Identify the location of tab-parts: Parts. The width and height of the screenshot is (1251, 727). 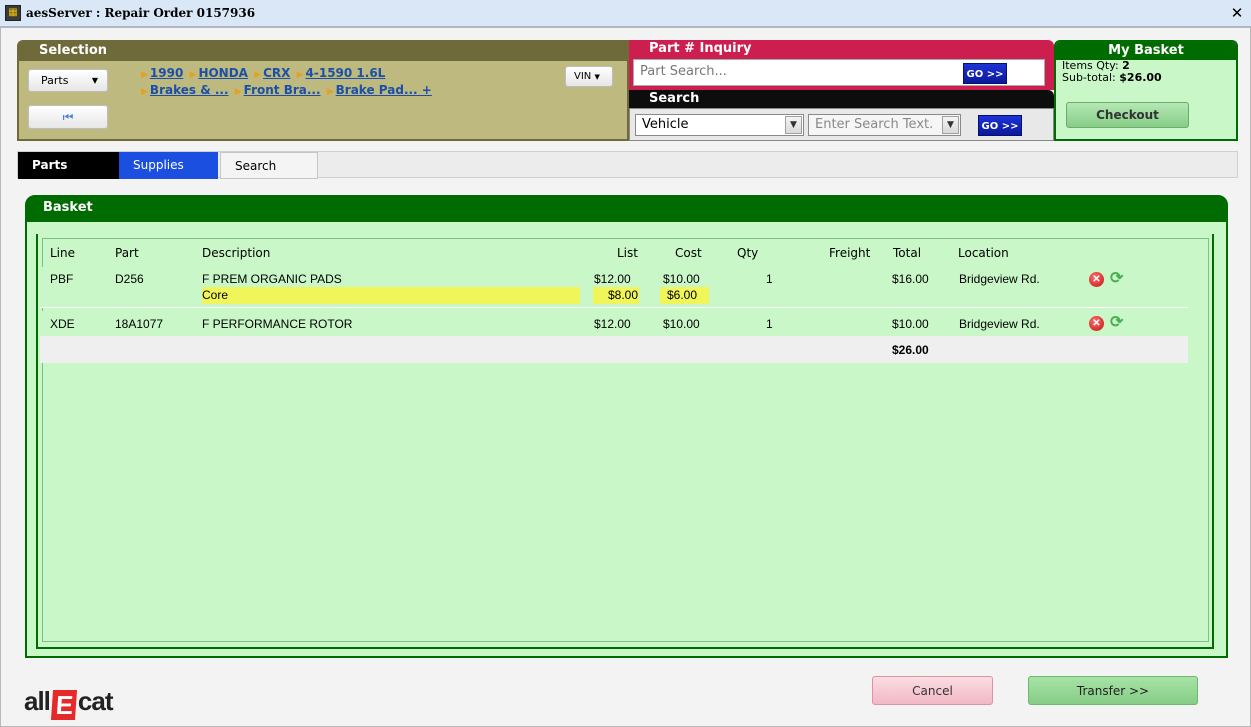
(68, 165).